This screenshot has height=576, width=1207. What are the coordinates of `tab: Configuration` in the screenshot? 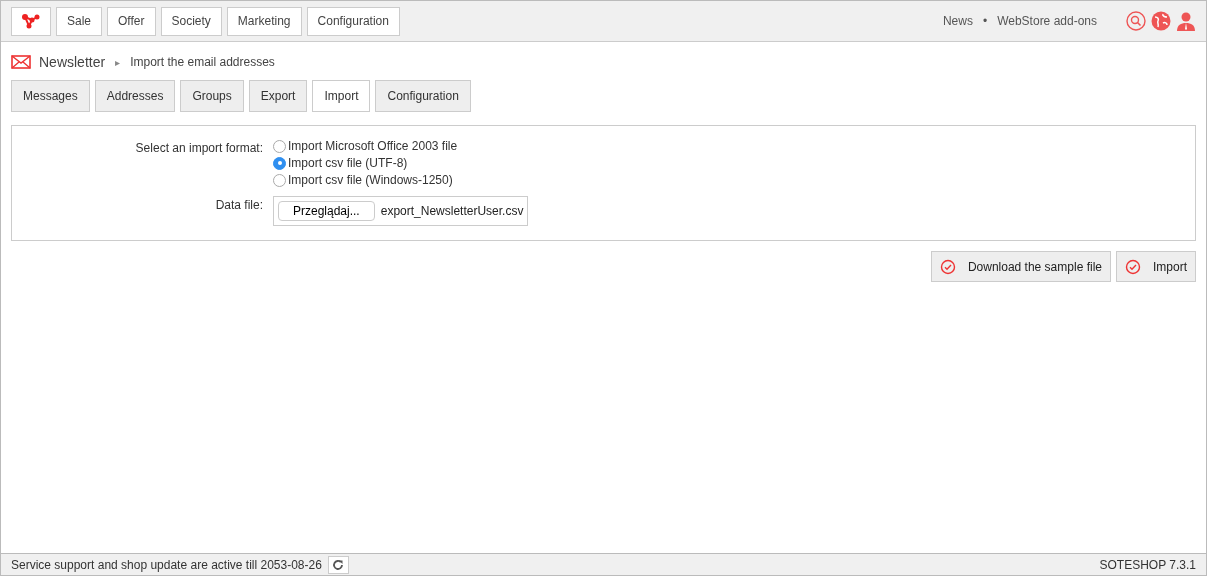 It's located at (423, 96).